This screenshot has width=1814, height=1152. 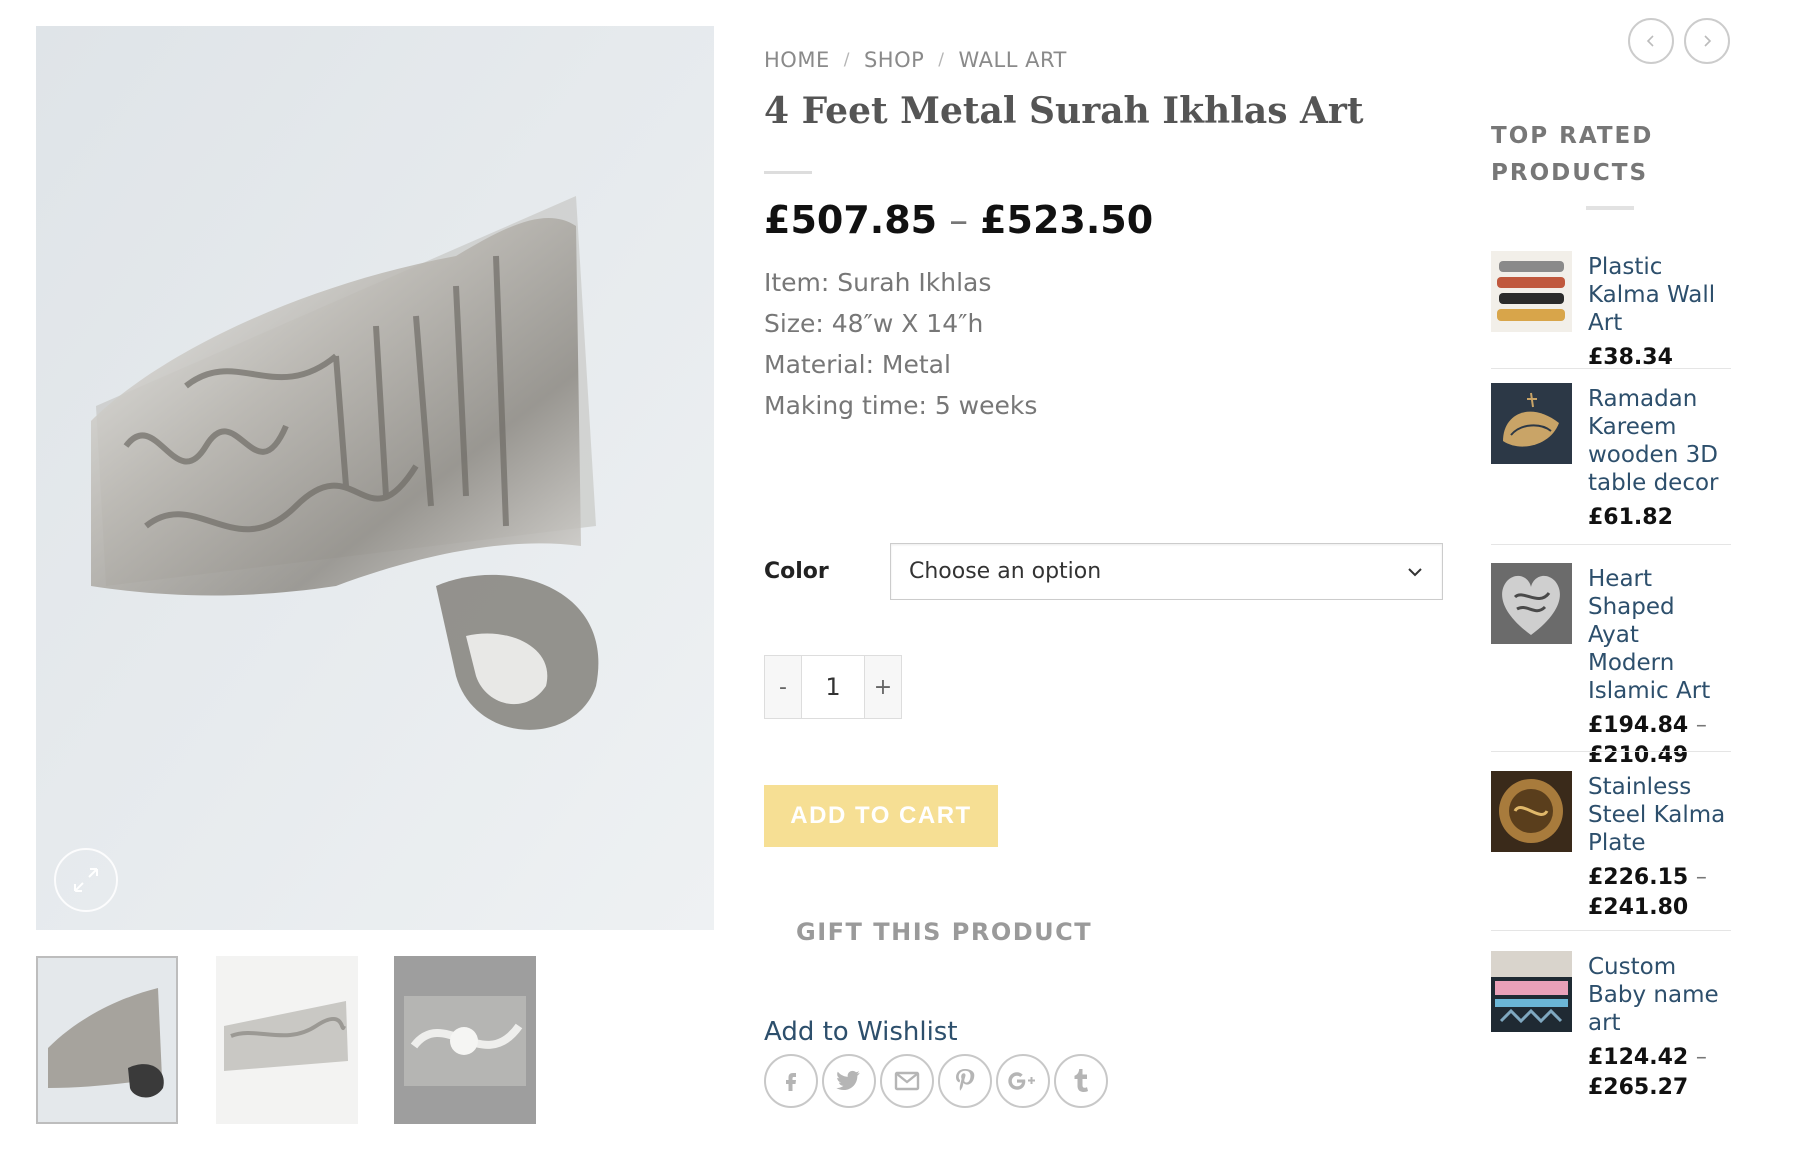 I want to click on add-to-wishlist-link: Add to Wishlist, so click(x=861, y=1032).